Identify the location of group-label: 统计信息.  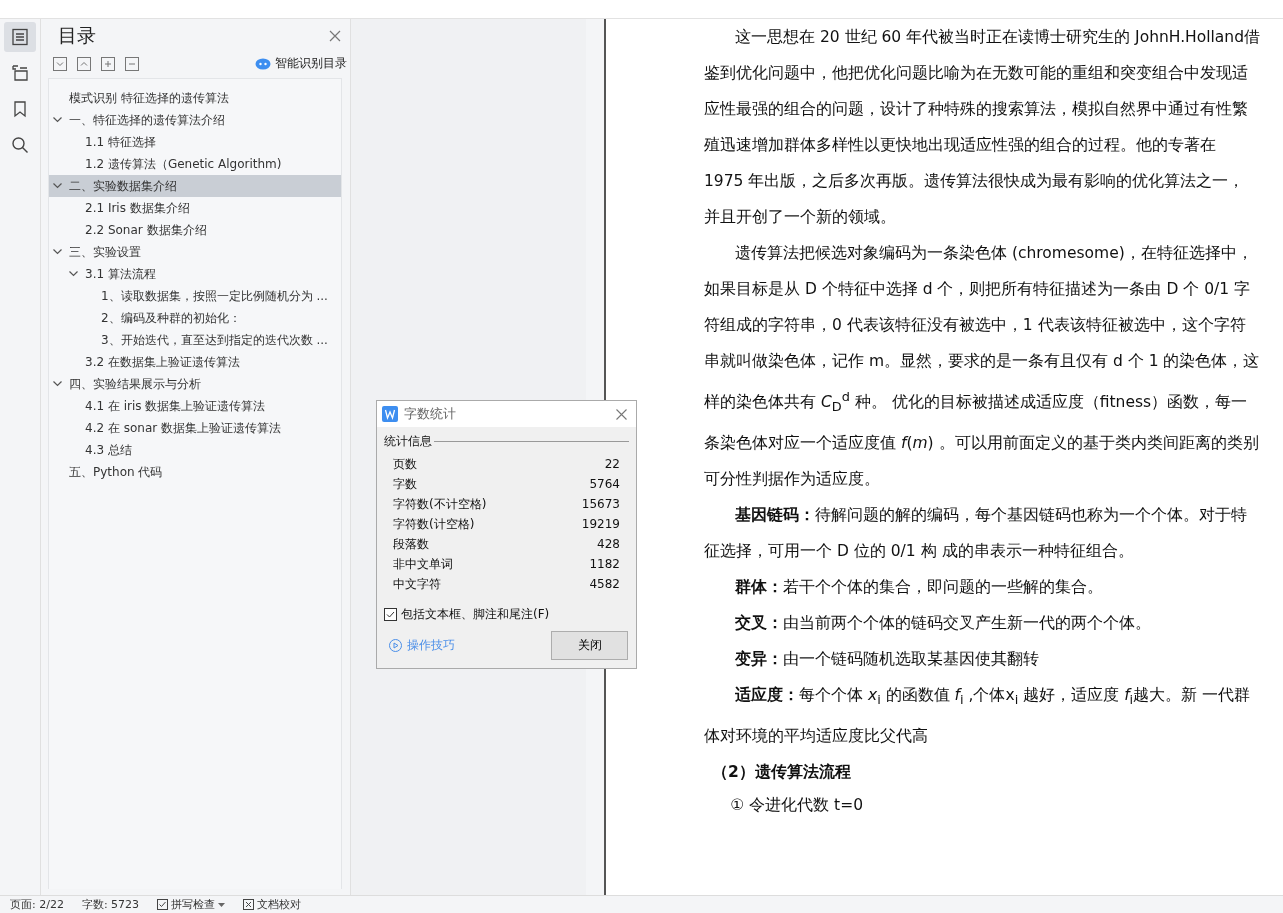
(408, 441).